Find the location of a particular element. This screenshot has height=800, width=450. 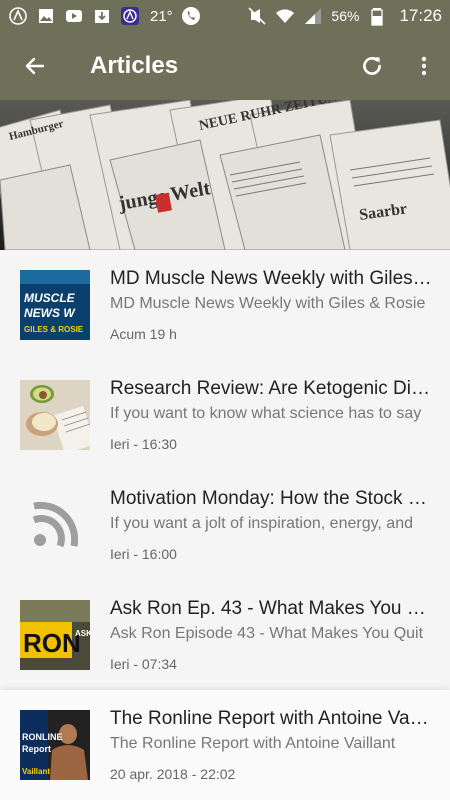

phone-icon is located at coordinates (191, 16).